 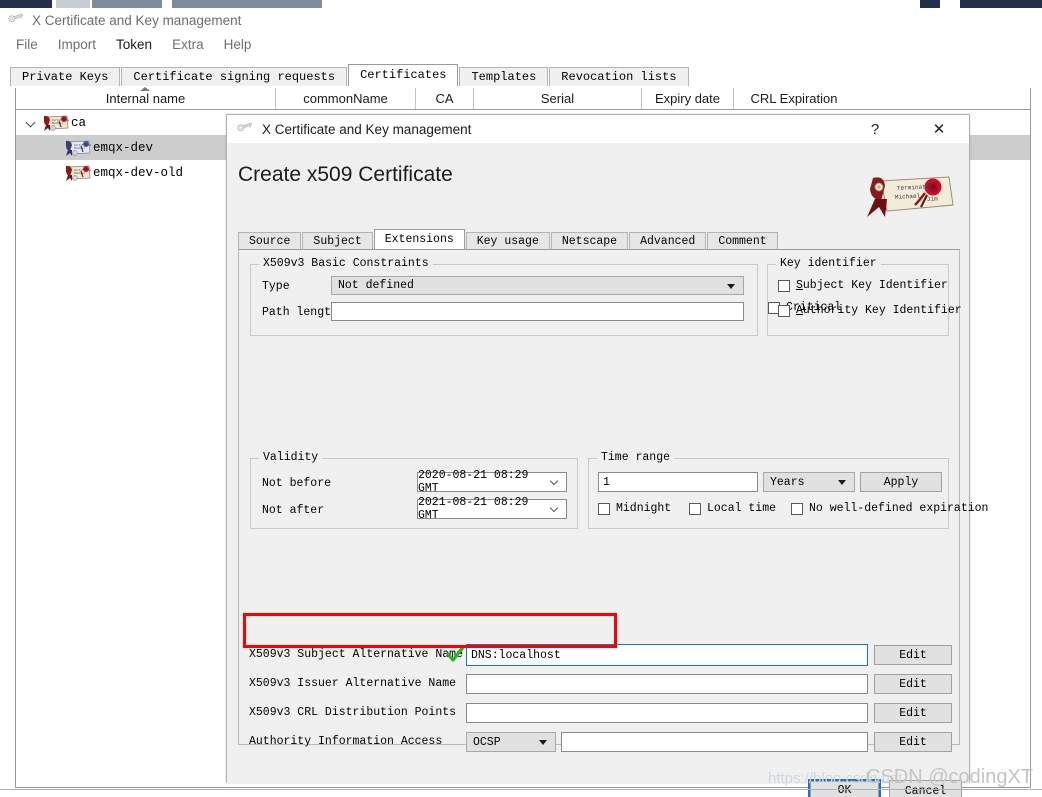 I want to click on apply-button-label: Apply, so click(x=901, y=482).